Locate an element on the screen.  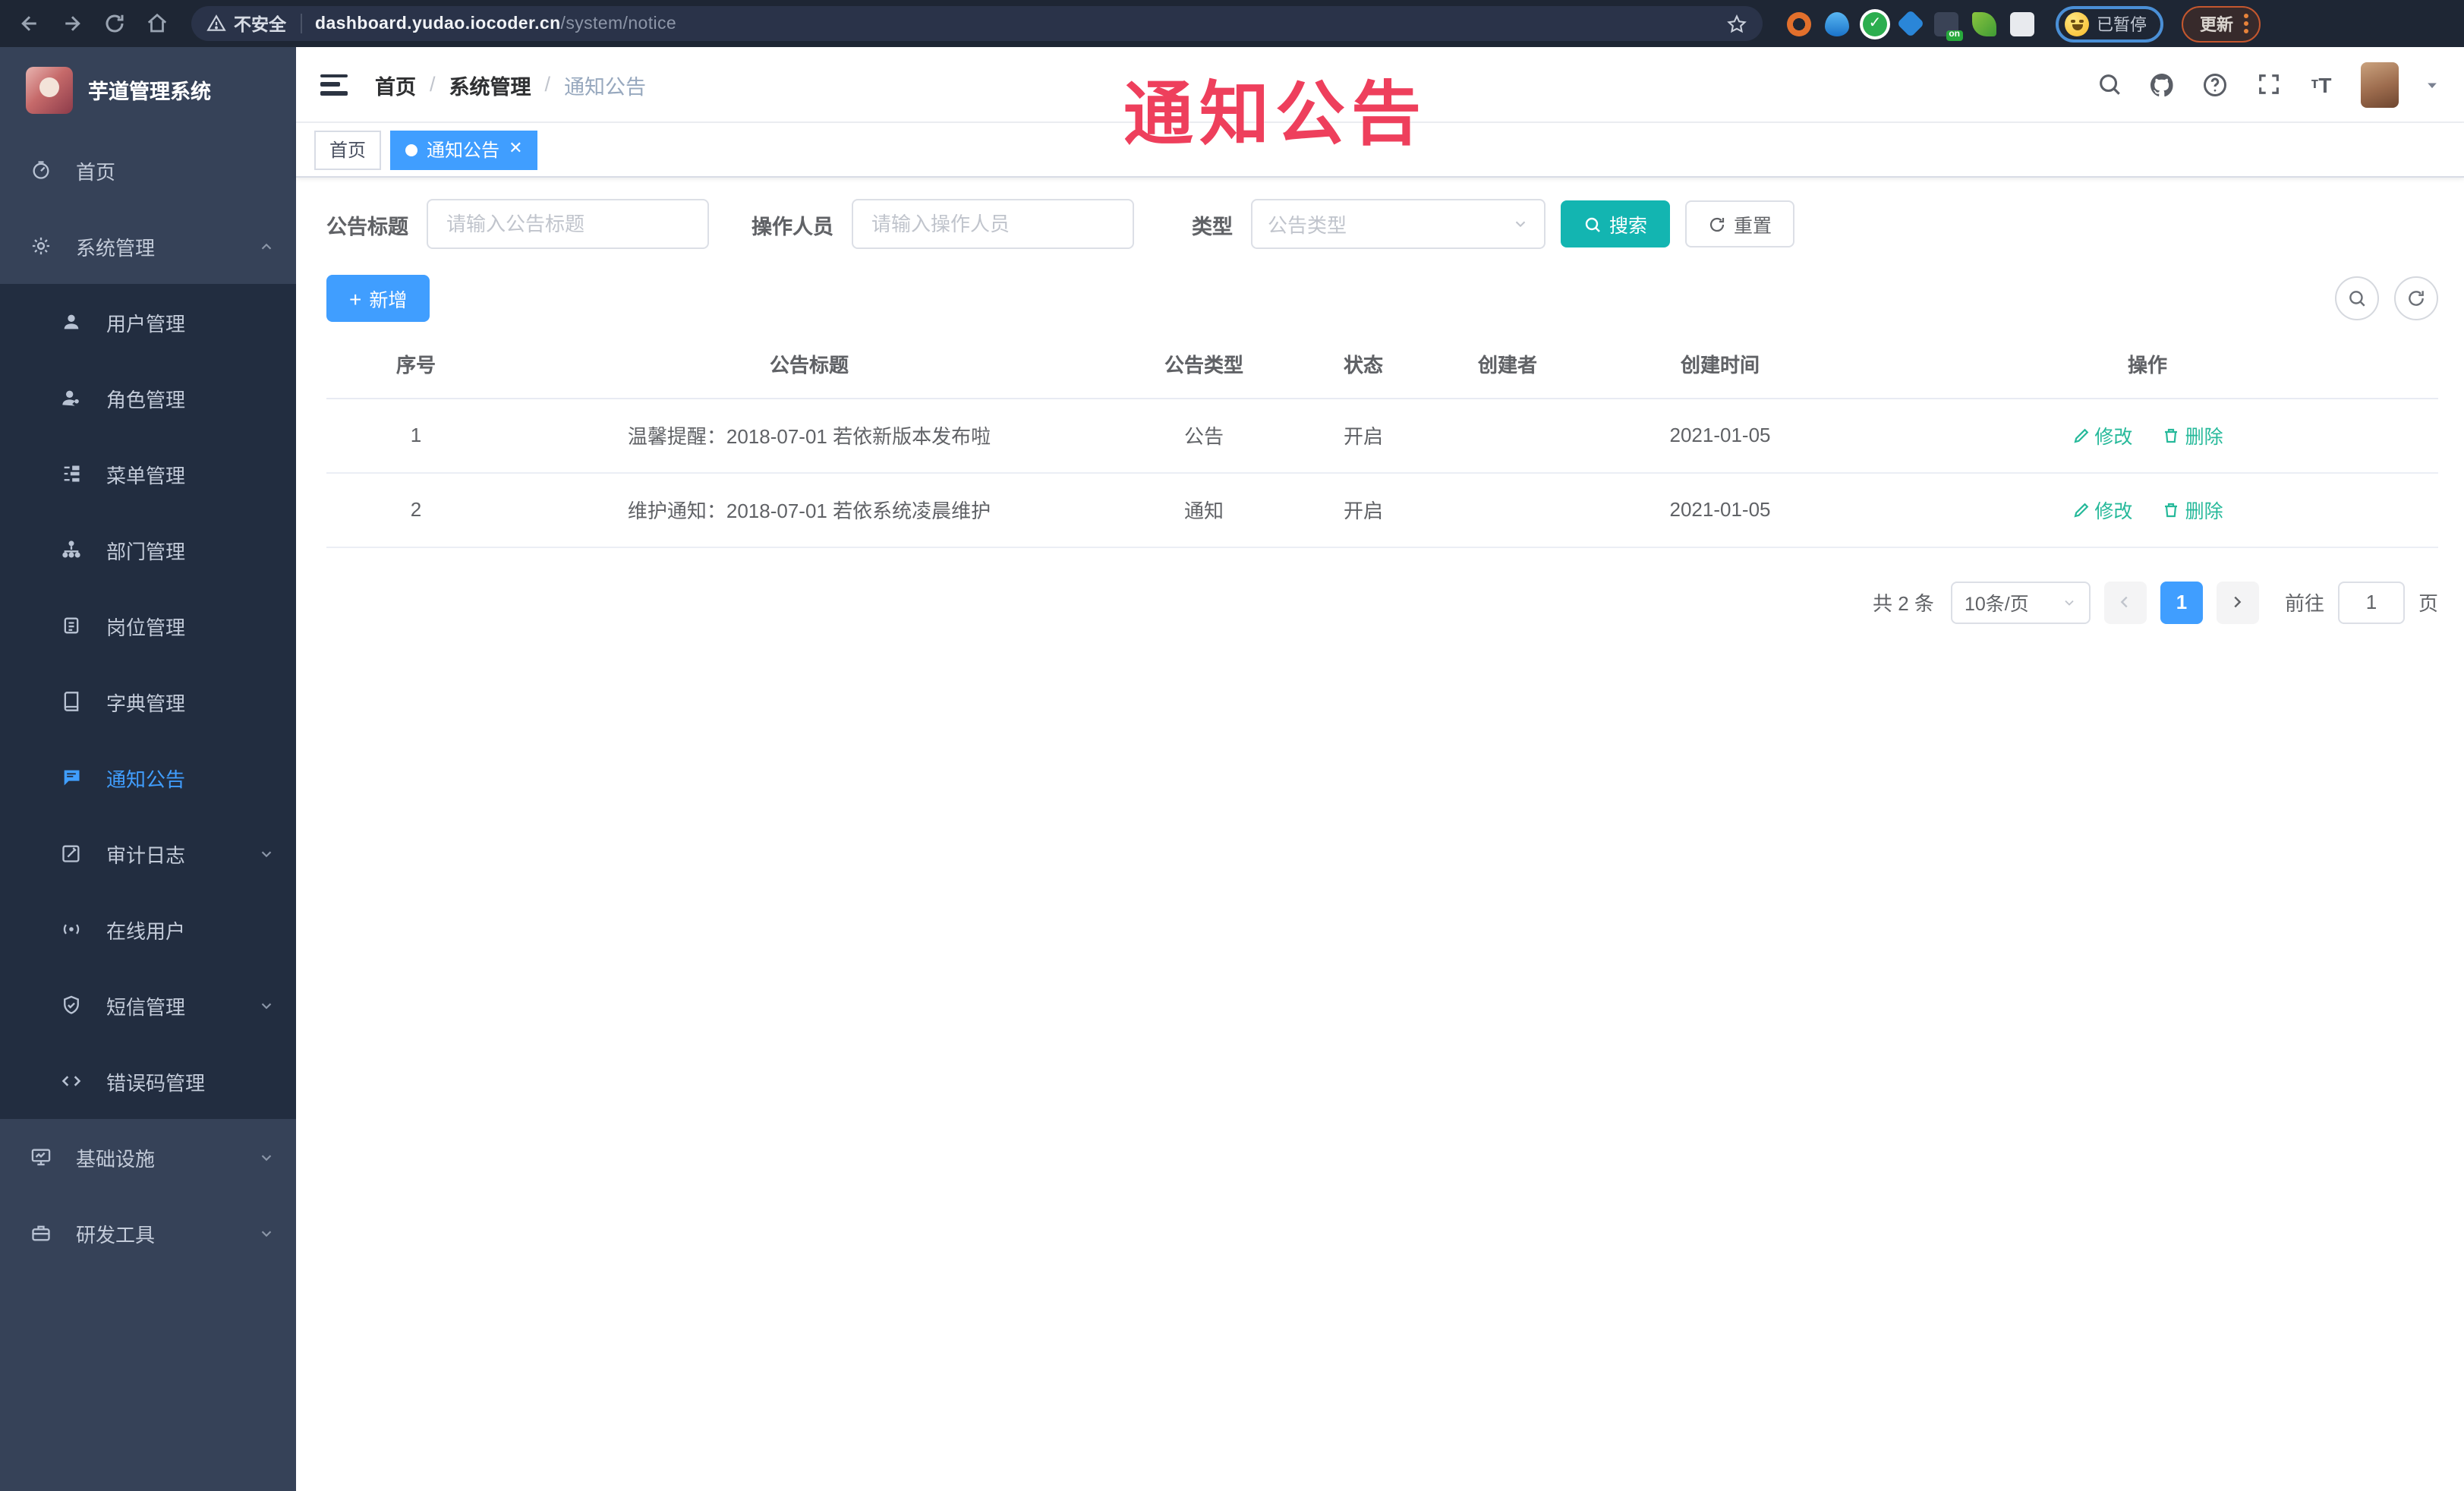
tab-notices: 通知公告 ✕ is located at coordinates (464, 149).